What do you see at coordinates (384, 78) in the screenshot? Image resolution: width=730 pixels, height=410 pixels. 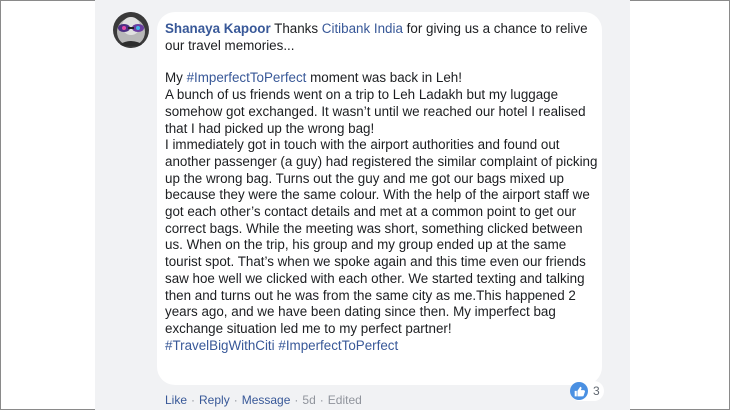 I see `line1-suffix: moment was back in Leh!` at bounding box center [384, 78].